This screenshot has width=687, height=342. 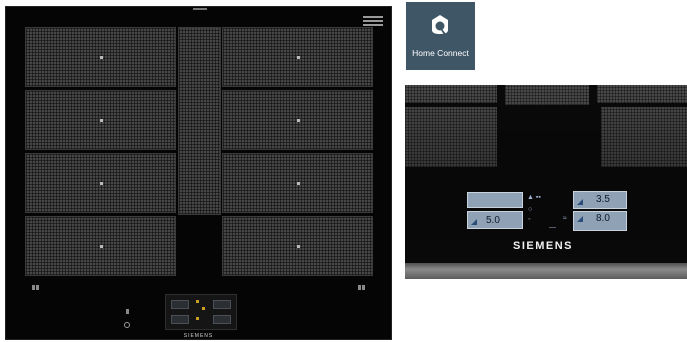 I want to click on control-display-bottom-left, so click(x=180, y=319).